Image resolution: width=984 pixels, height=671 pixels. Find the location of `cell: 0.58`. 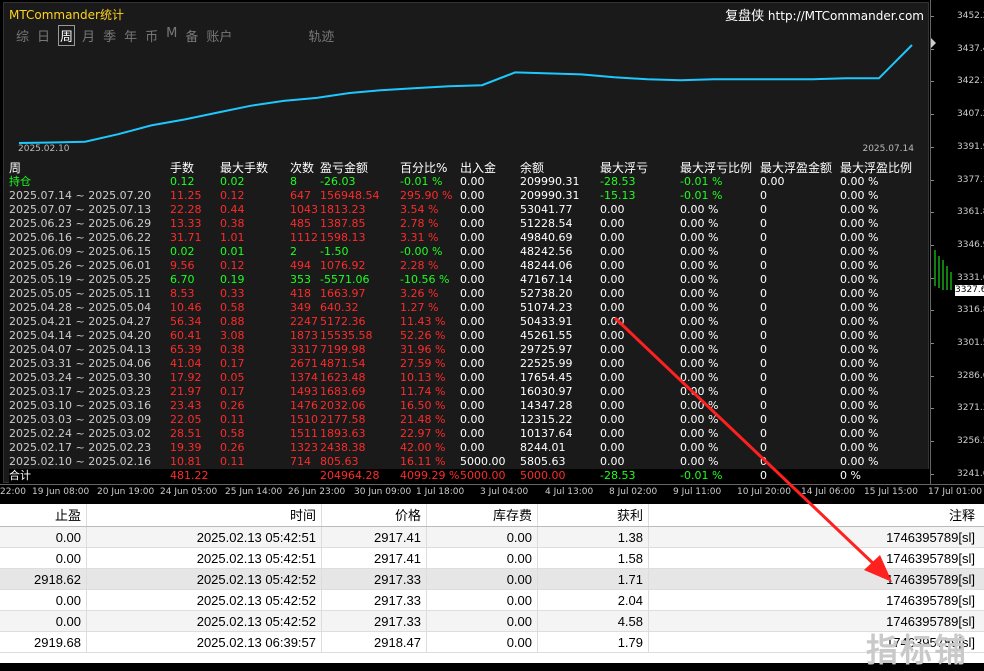

cell: 0.58 is located at coordinates (232, 433).